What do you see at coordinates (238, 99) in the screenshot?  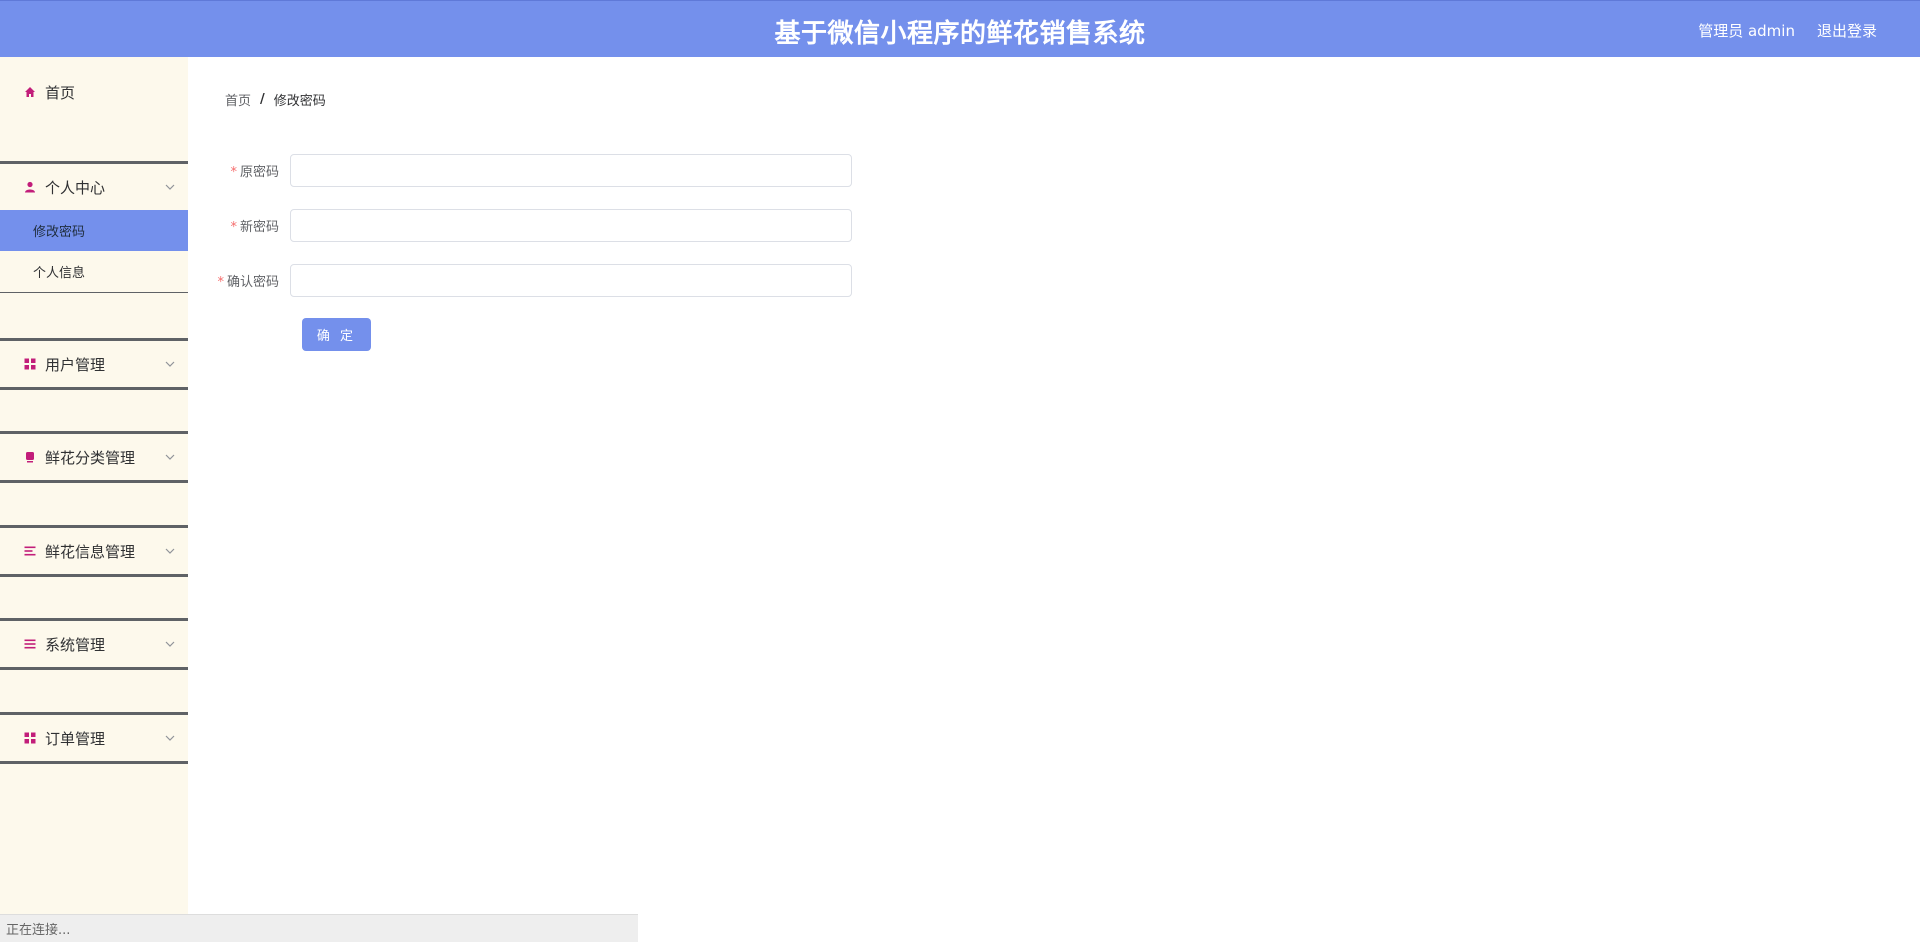 I see `breadcrumb-home: 首页` at bounding box center [238, 99].